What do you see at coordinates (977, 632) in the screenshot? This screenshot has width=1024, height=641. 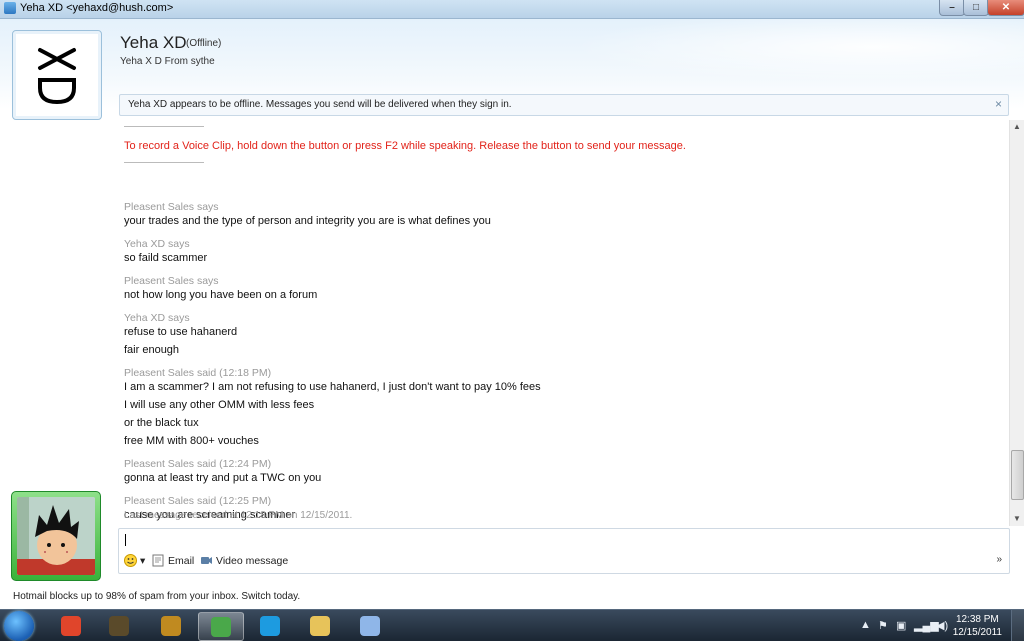 I see `clock-date: 12/15/2011` at bounding box center [977, 632].